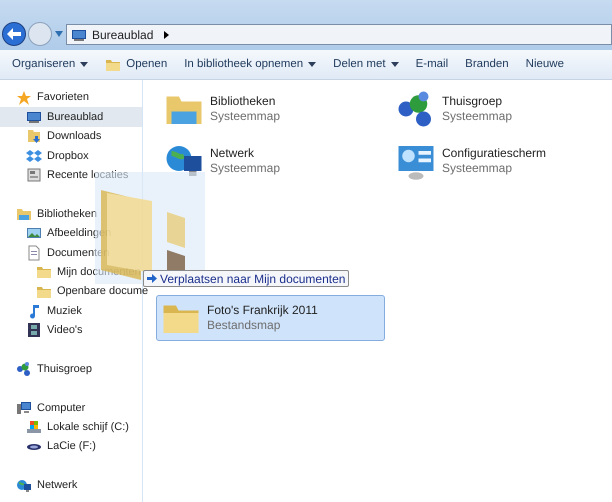 The height and width of the screenshot is (502, 612). Describe the element at coordinates (34, 330) in the screenshot. I see `film-icon` at that location.